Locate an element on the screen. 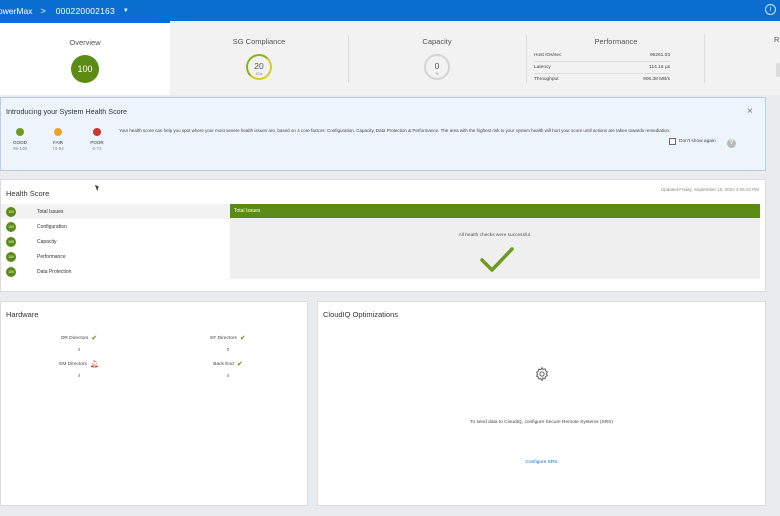  health-item-data-protection: 100 Data Protection is located at coordinates (115, 271).